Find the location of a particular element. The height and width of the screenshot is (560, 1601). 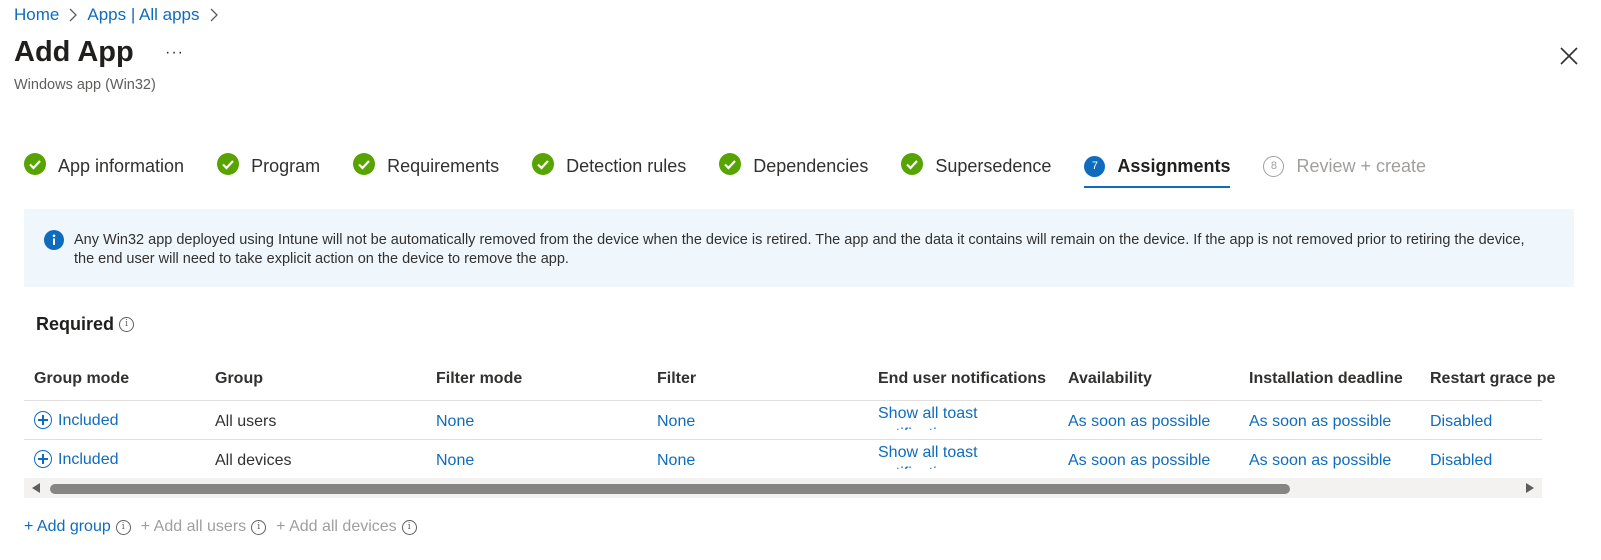

step-assignments: 7 Assignments is located at coordinates (1157, 170).